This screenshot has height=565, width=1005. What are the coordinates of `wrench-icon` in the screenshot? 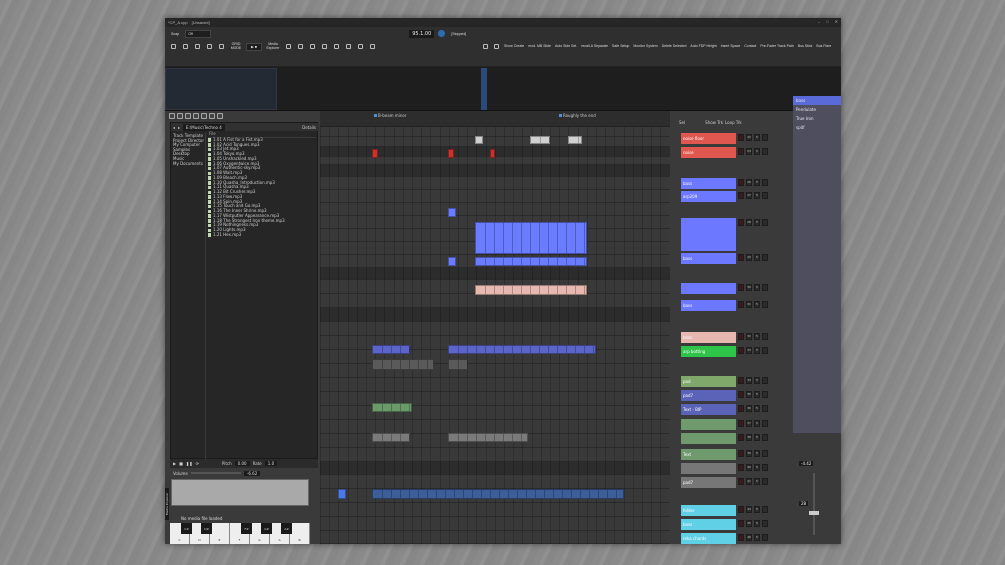 It's located at (312, 47).